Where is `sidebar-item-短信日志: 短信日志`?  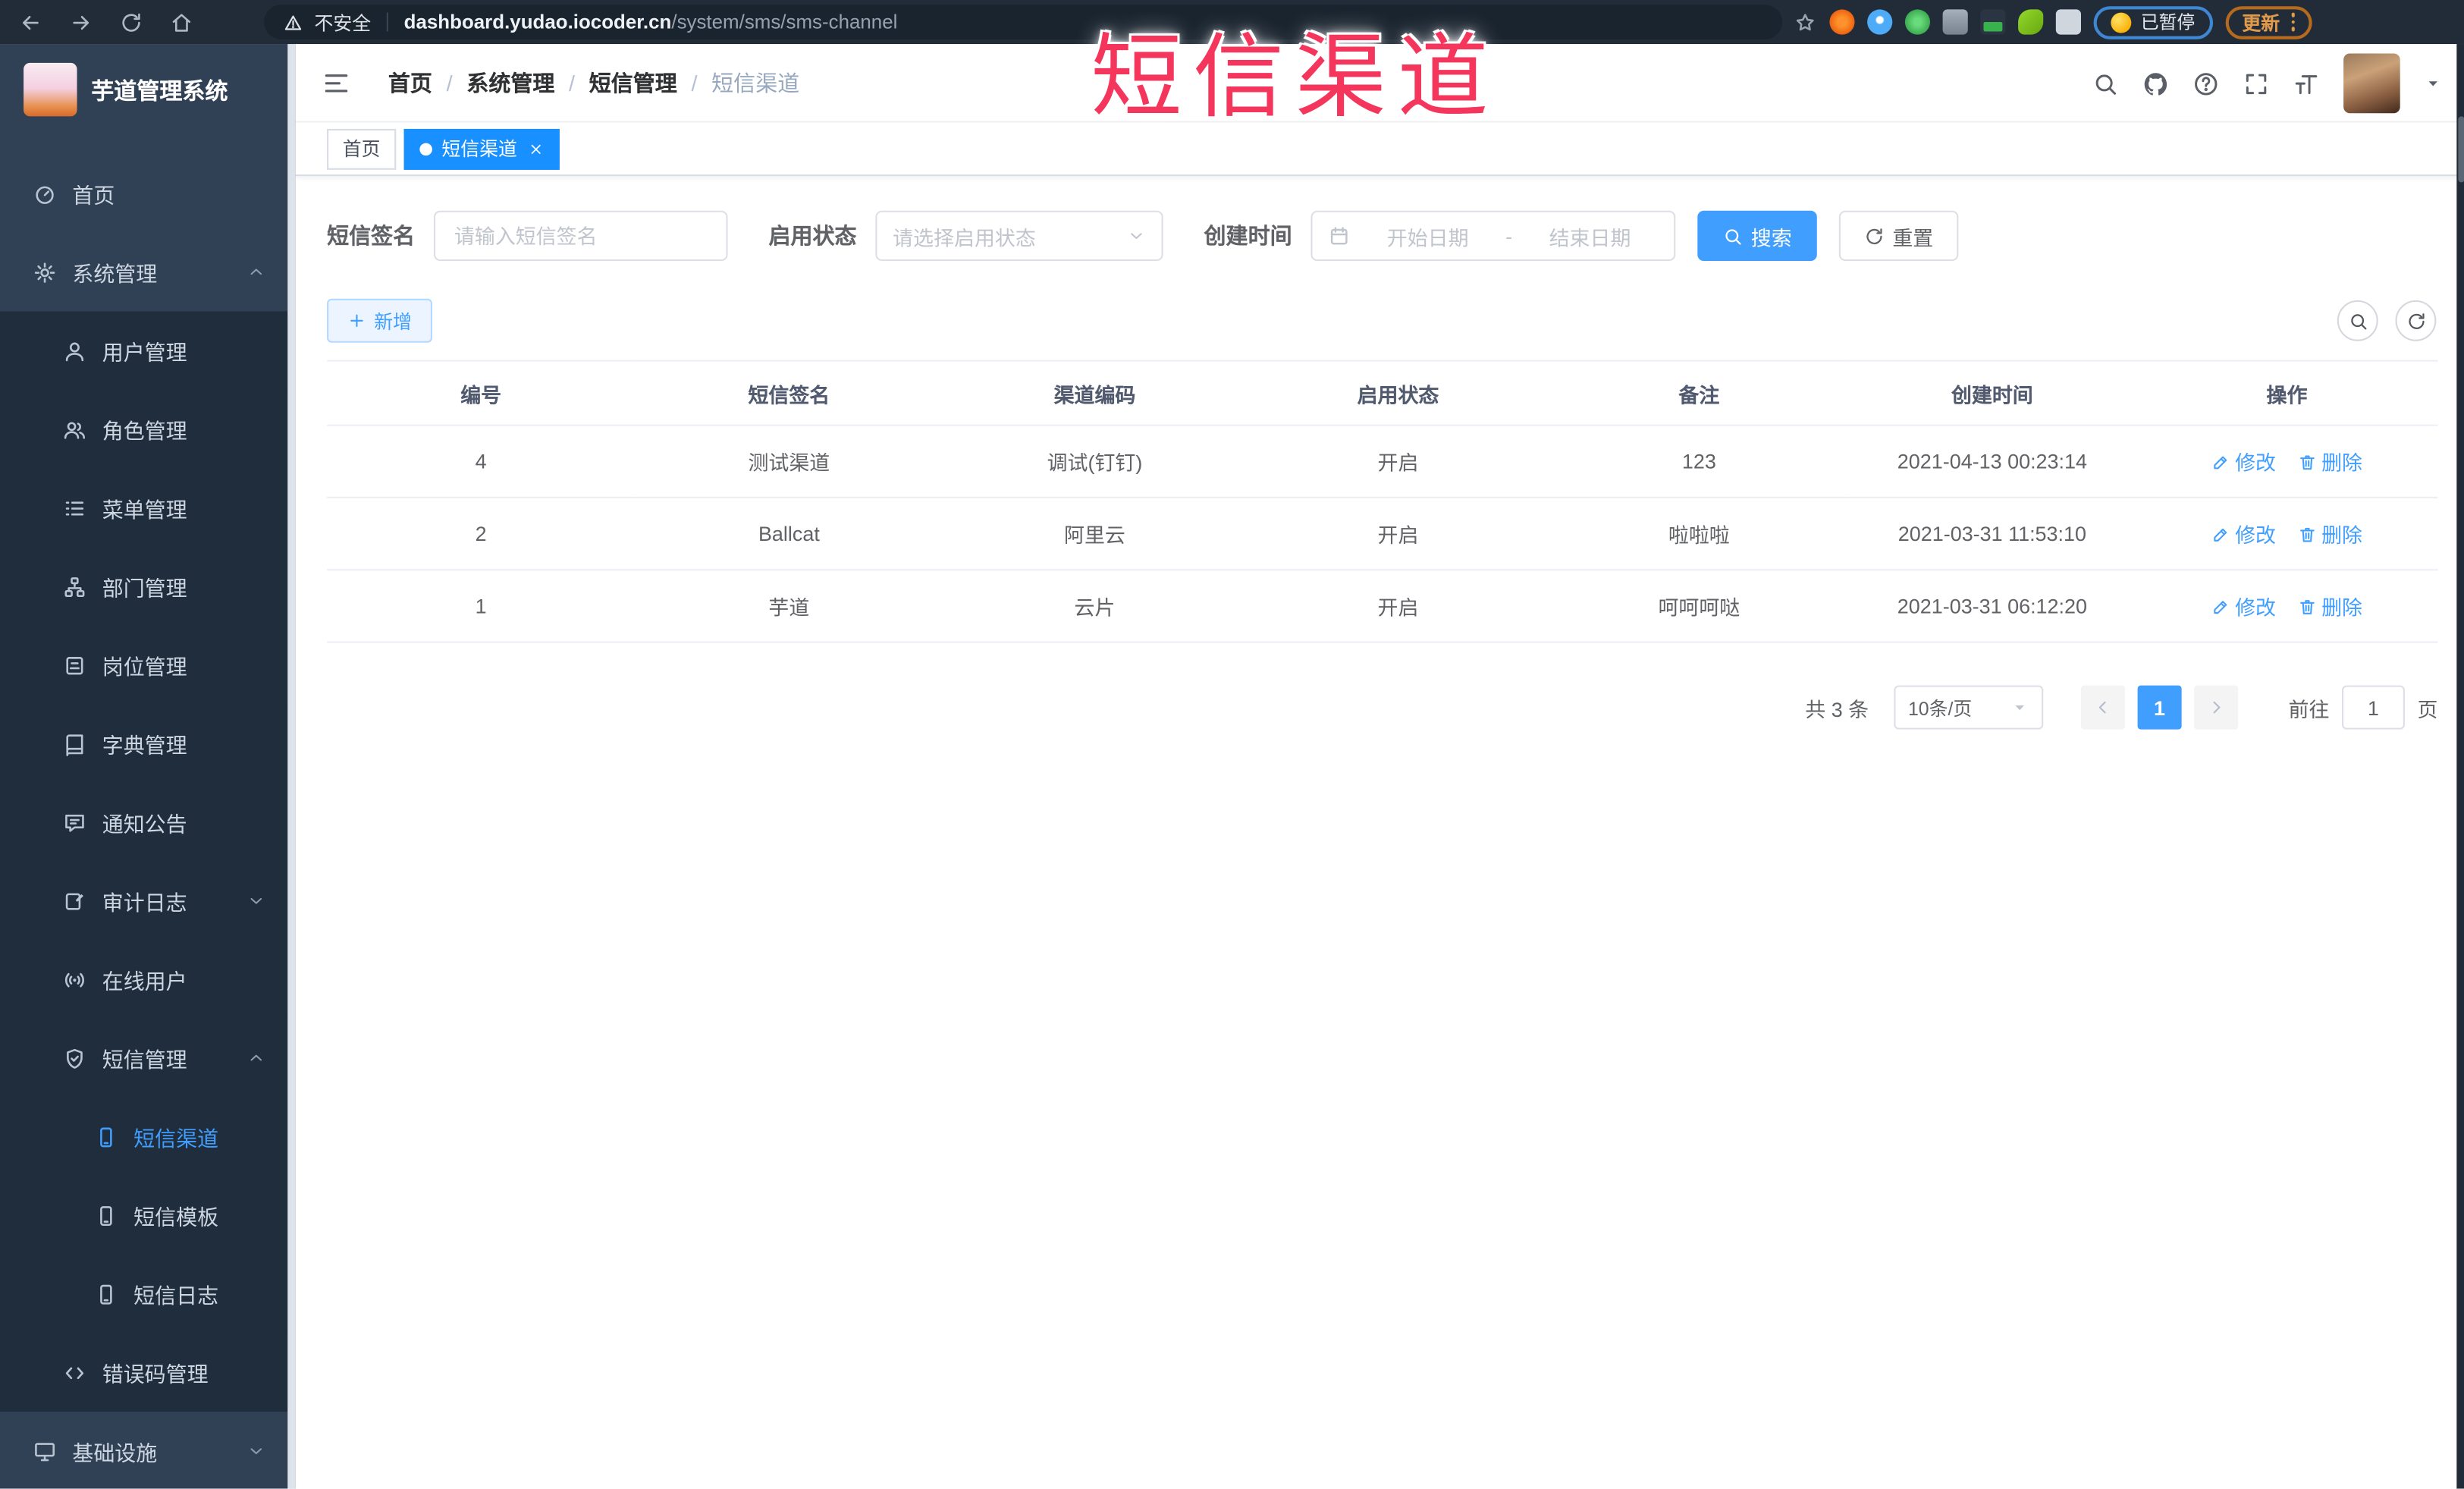
sidebar-item-短信日志: 短信日志 is located at coordinates (144, 1294).